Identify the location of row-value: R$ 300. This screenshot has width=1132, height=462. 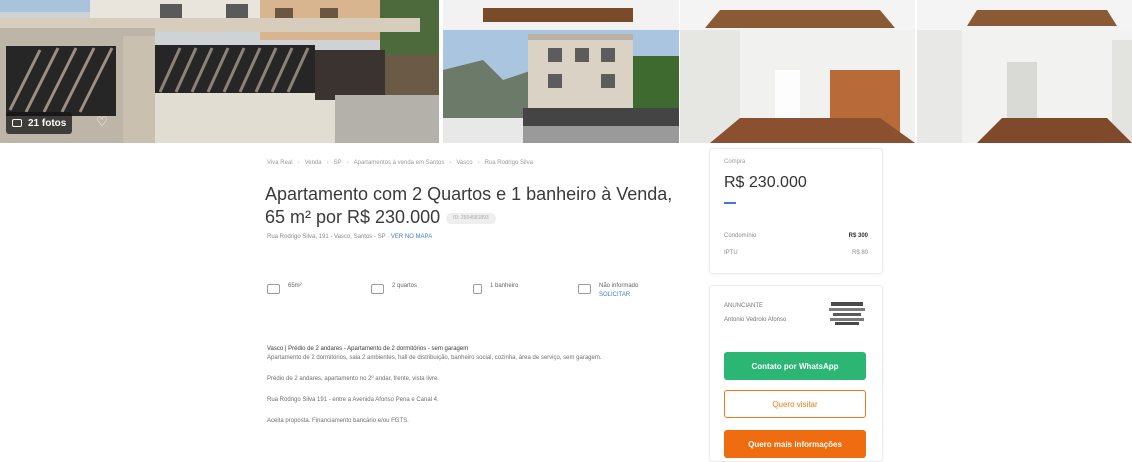
(858, 236).